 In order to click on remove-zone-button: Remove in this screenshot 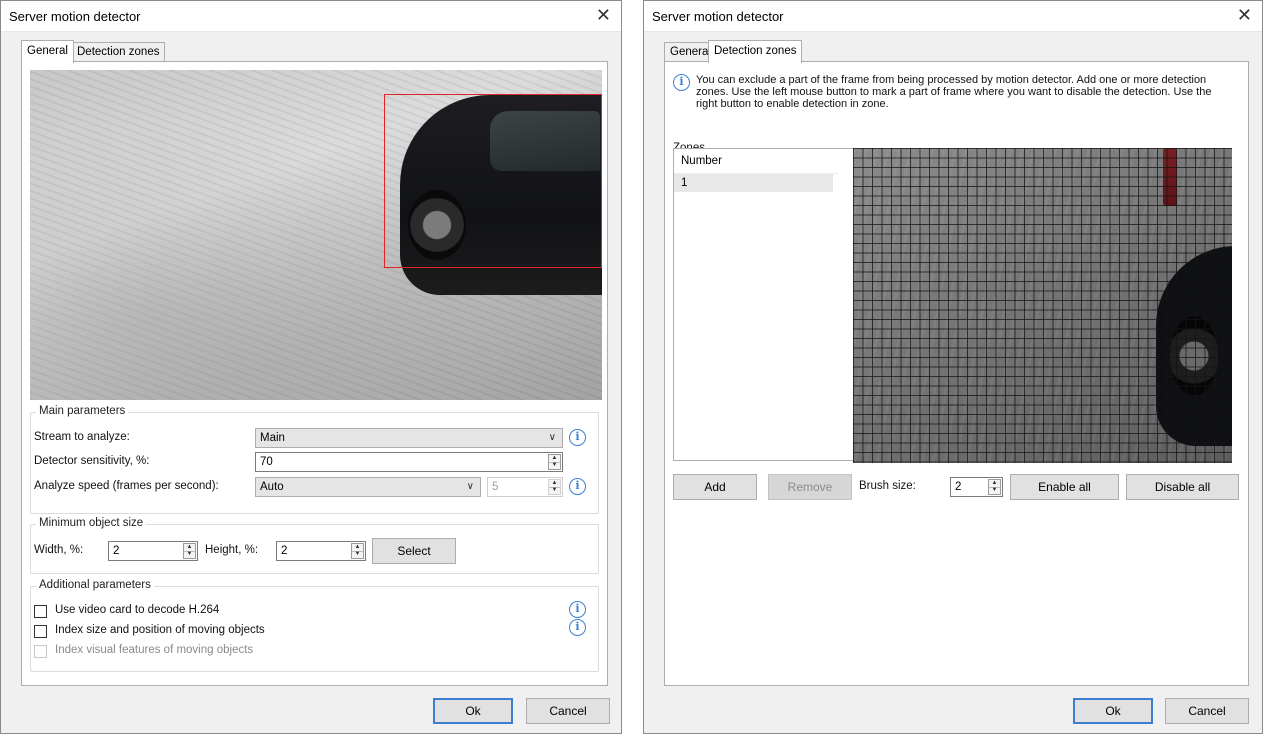, I will do `click(810, 487)`.